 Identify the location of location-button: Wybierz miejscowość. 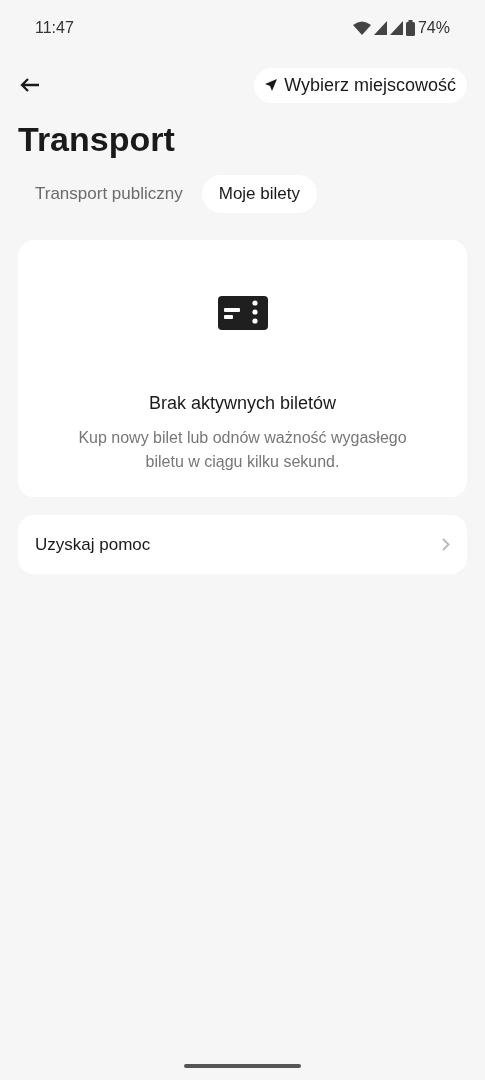
(360, 85).